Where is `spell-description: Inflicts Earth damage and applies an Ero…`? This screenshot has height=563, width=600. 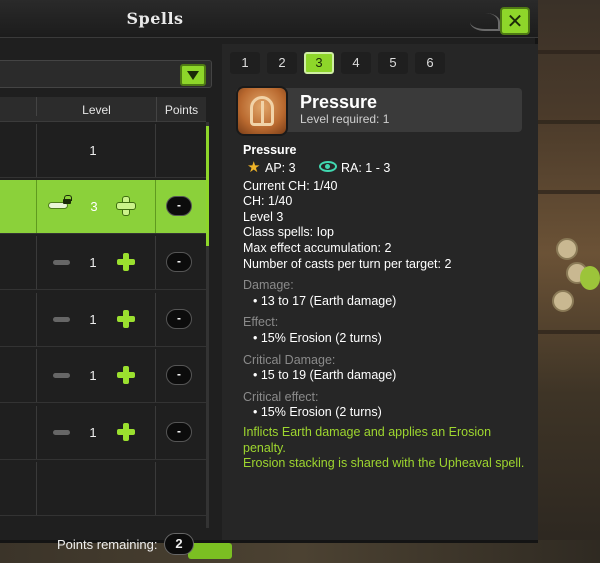
spell-description: Inflicts Earth damage and applies an Ero… is located at coordinates (367, 439).